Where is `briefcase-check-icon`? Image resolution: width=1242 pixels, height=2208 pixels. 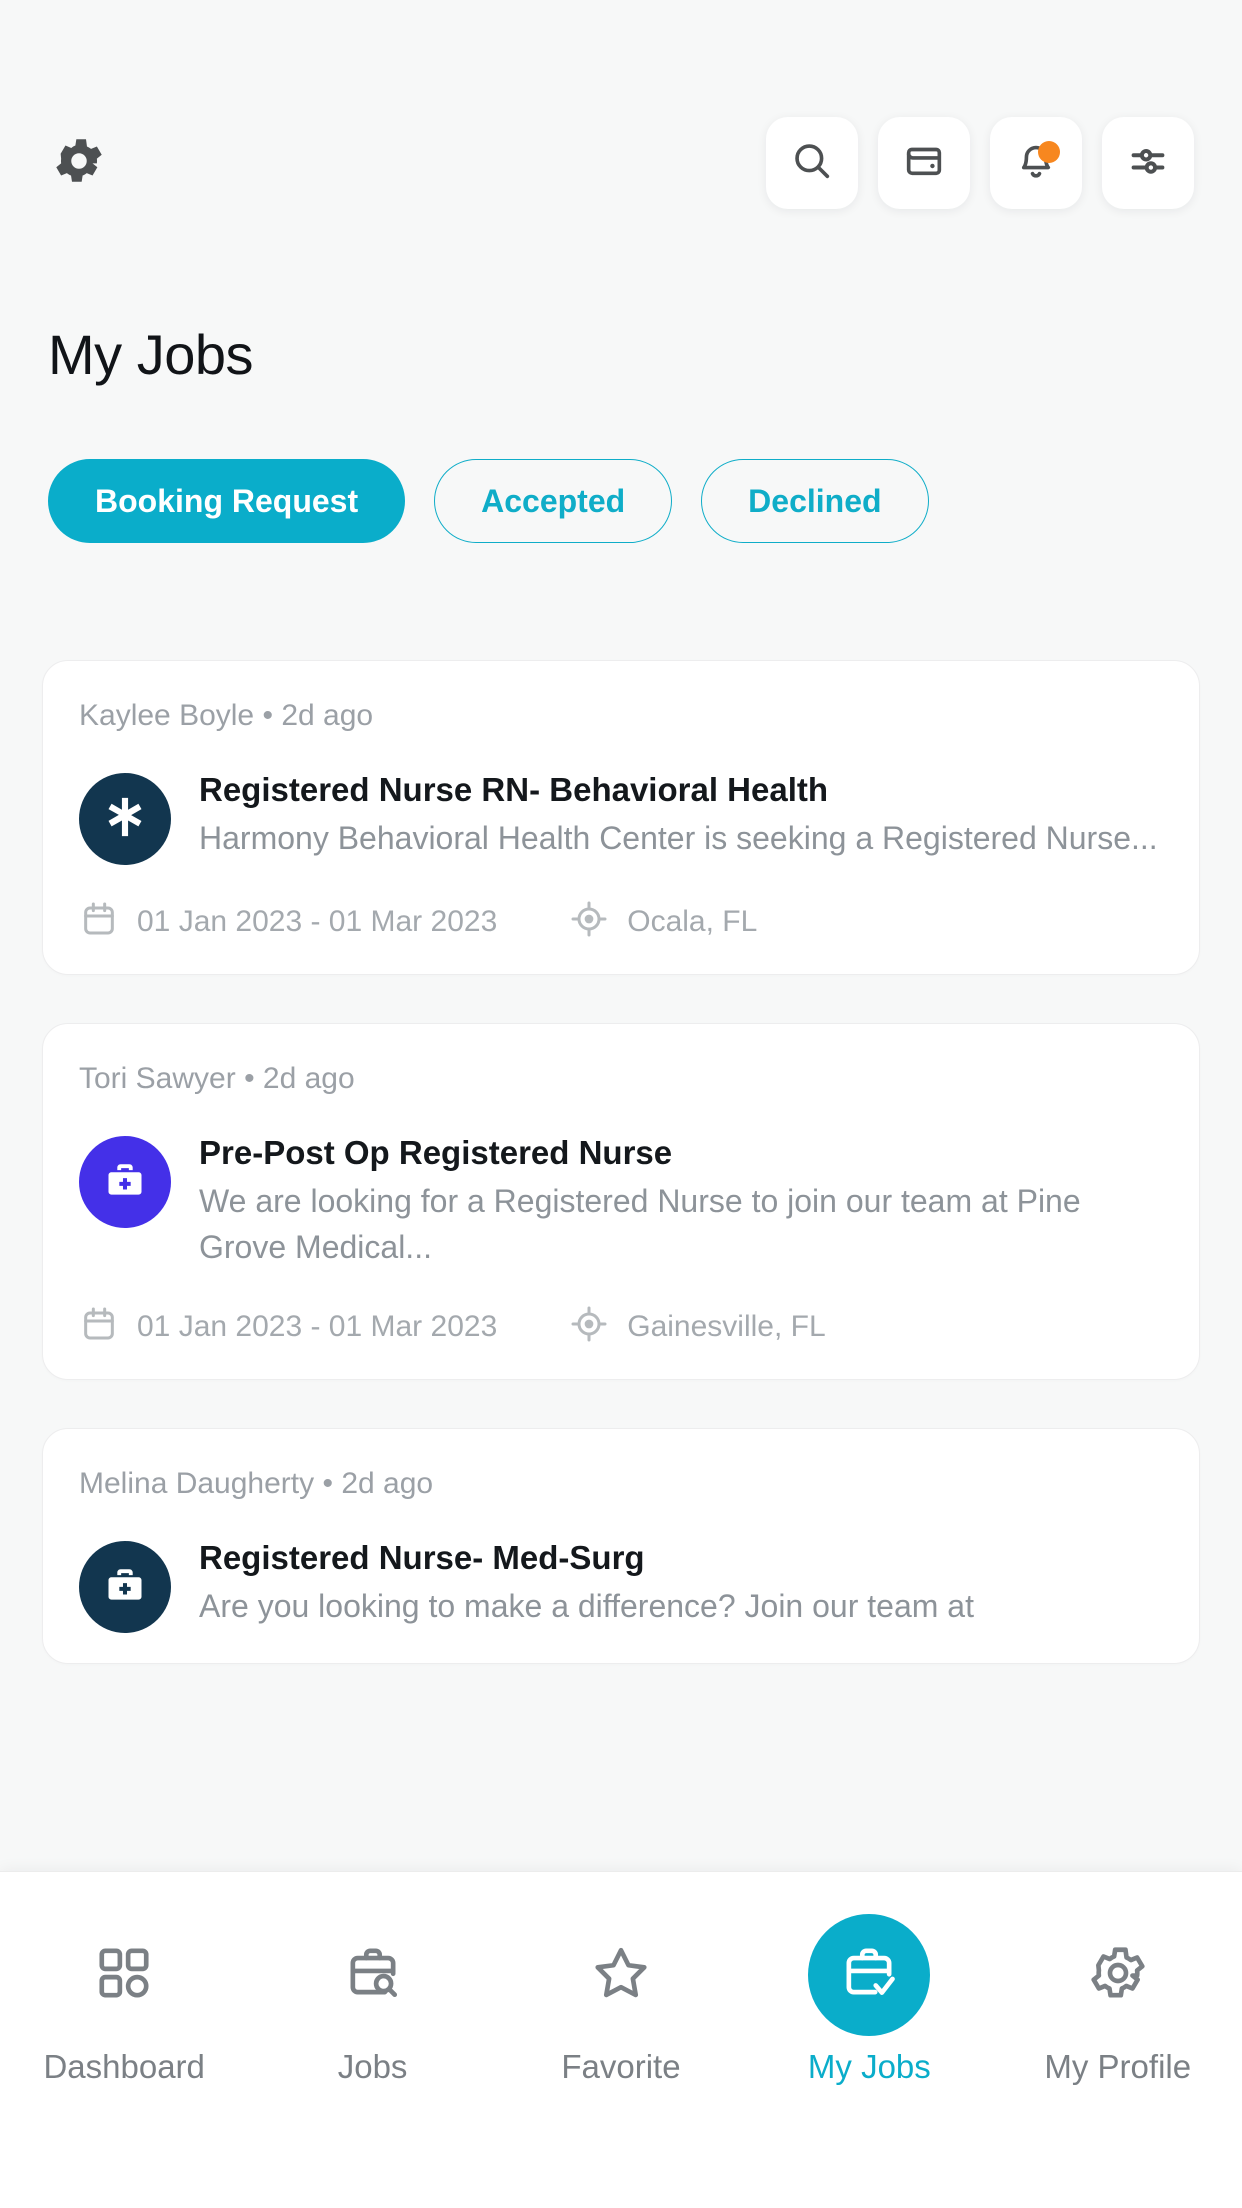 briefcase-check-icon is located at coordinates (869, 1975).